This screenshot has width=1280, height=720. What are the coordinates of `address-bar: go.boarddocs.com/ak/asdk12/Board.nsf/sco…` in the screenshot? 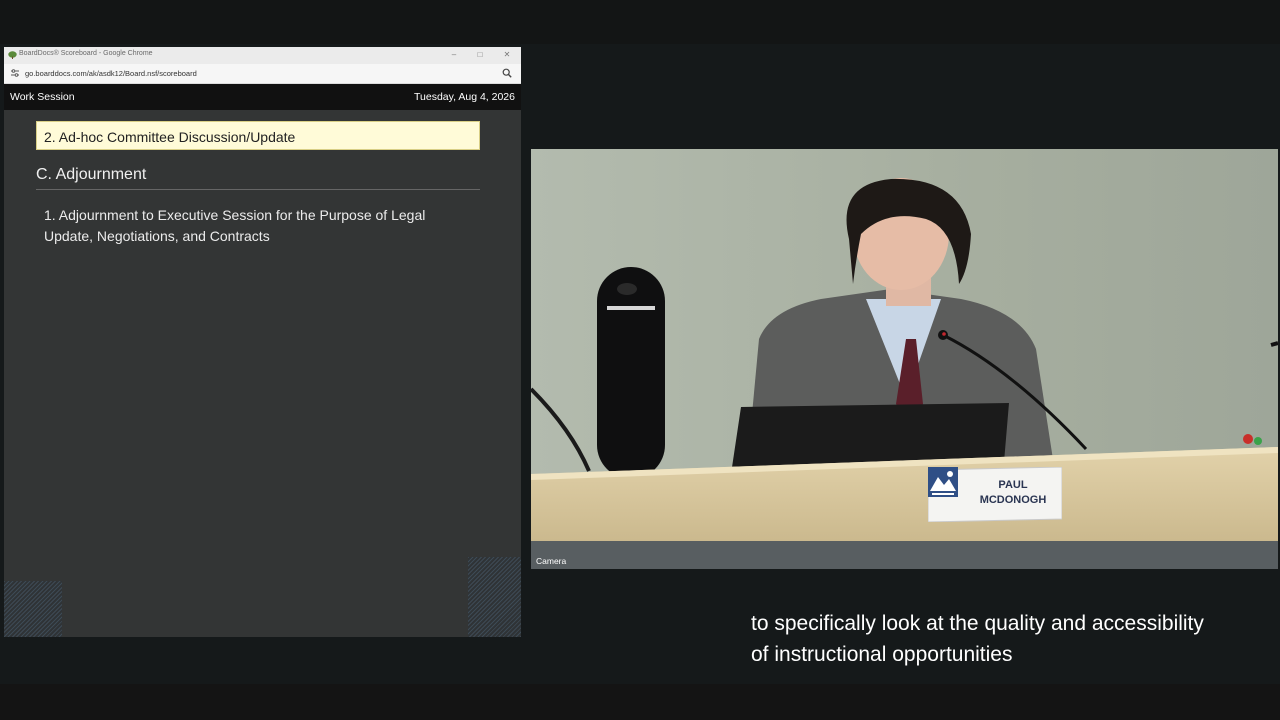 It's located at (262, 74).